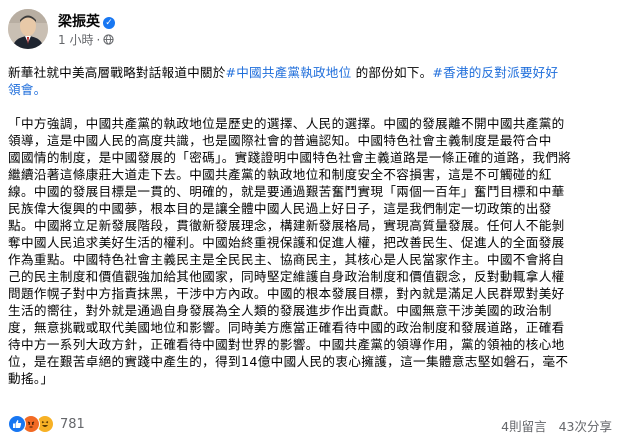 The width and height of the screenshot is (624, 442). I want to click on thumbs-up-glyph, so click(17, 424).